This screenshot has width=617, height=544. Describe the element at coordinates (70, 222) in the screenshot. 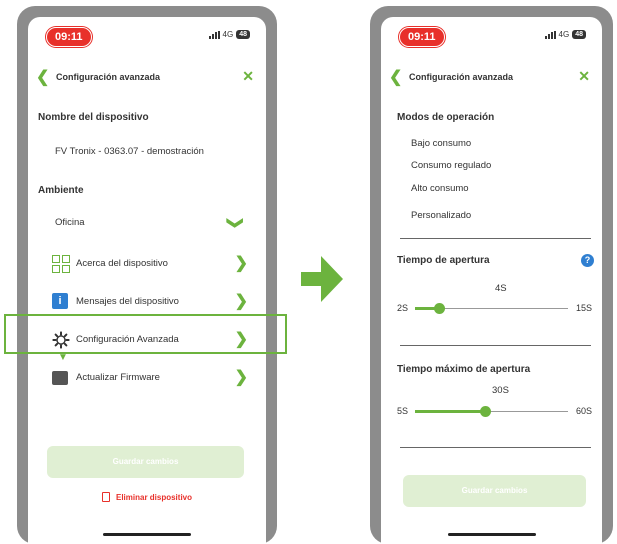

I see `ambient-select-value: Oficina` at that location.